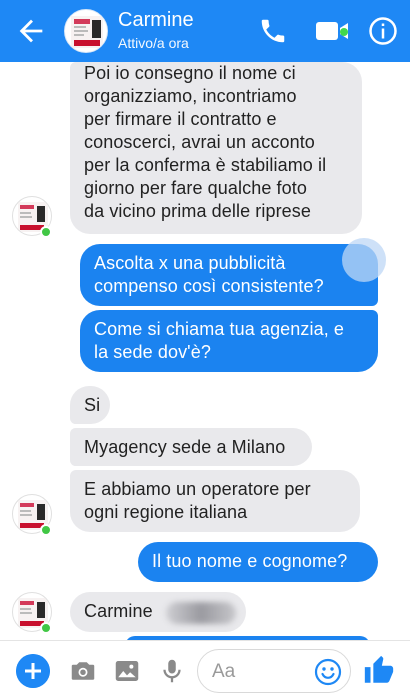 This screenshot has width=410, height=700. What do you see at coordinates (172, 671) in the screenshot?
I see `microphone-icon` at bounding box center [172, 671].